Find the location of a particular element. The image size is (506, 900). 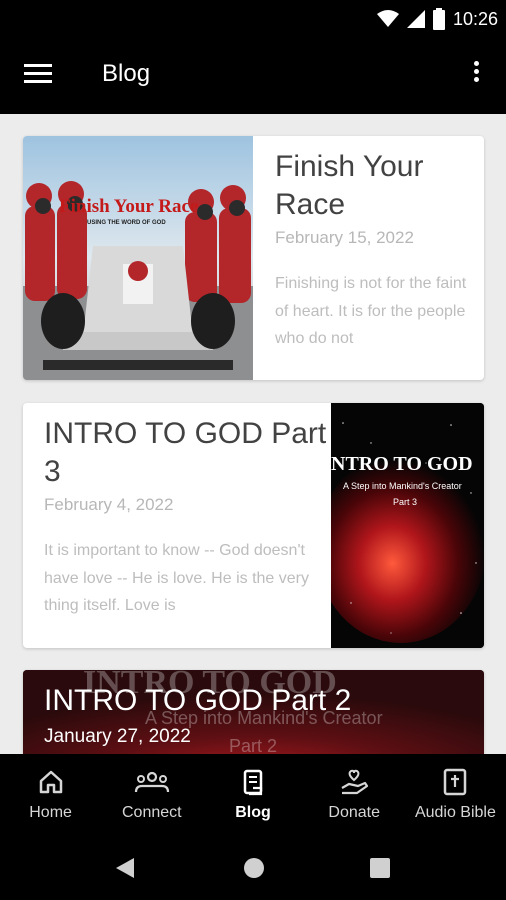

page-title: Blog is located at coordinates (126, 73).